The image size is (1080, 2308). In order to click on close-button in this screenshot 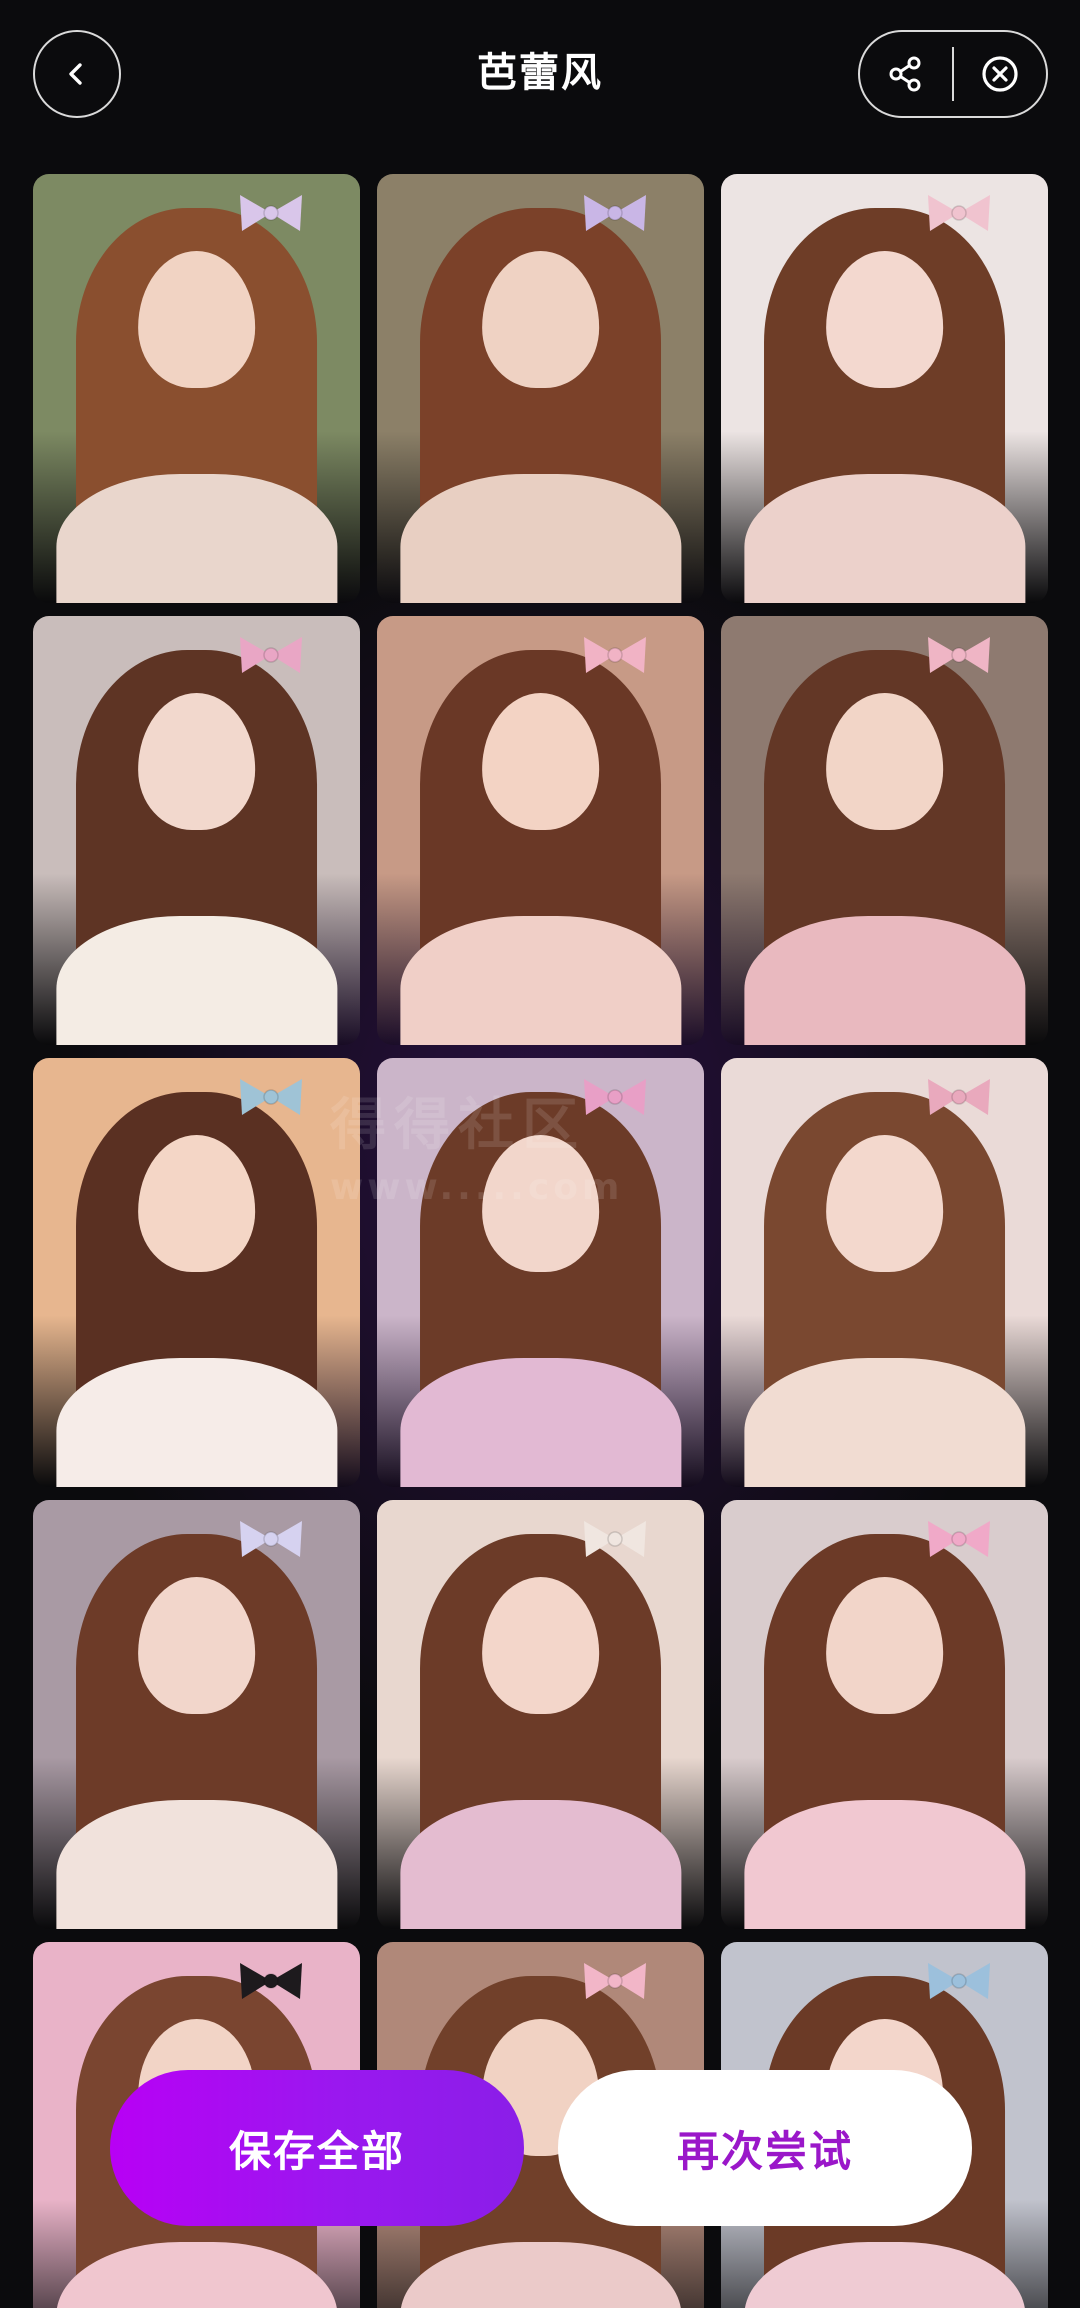, I will do `click(1000, 74)`.